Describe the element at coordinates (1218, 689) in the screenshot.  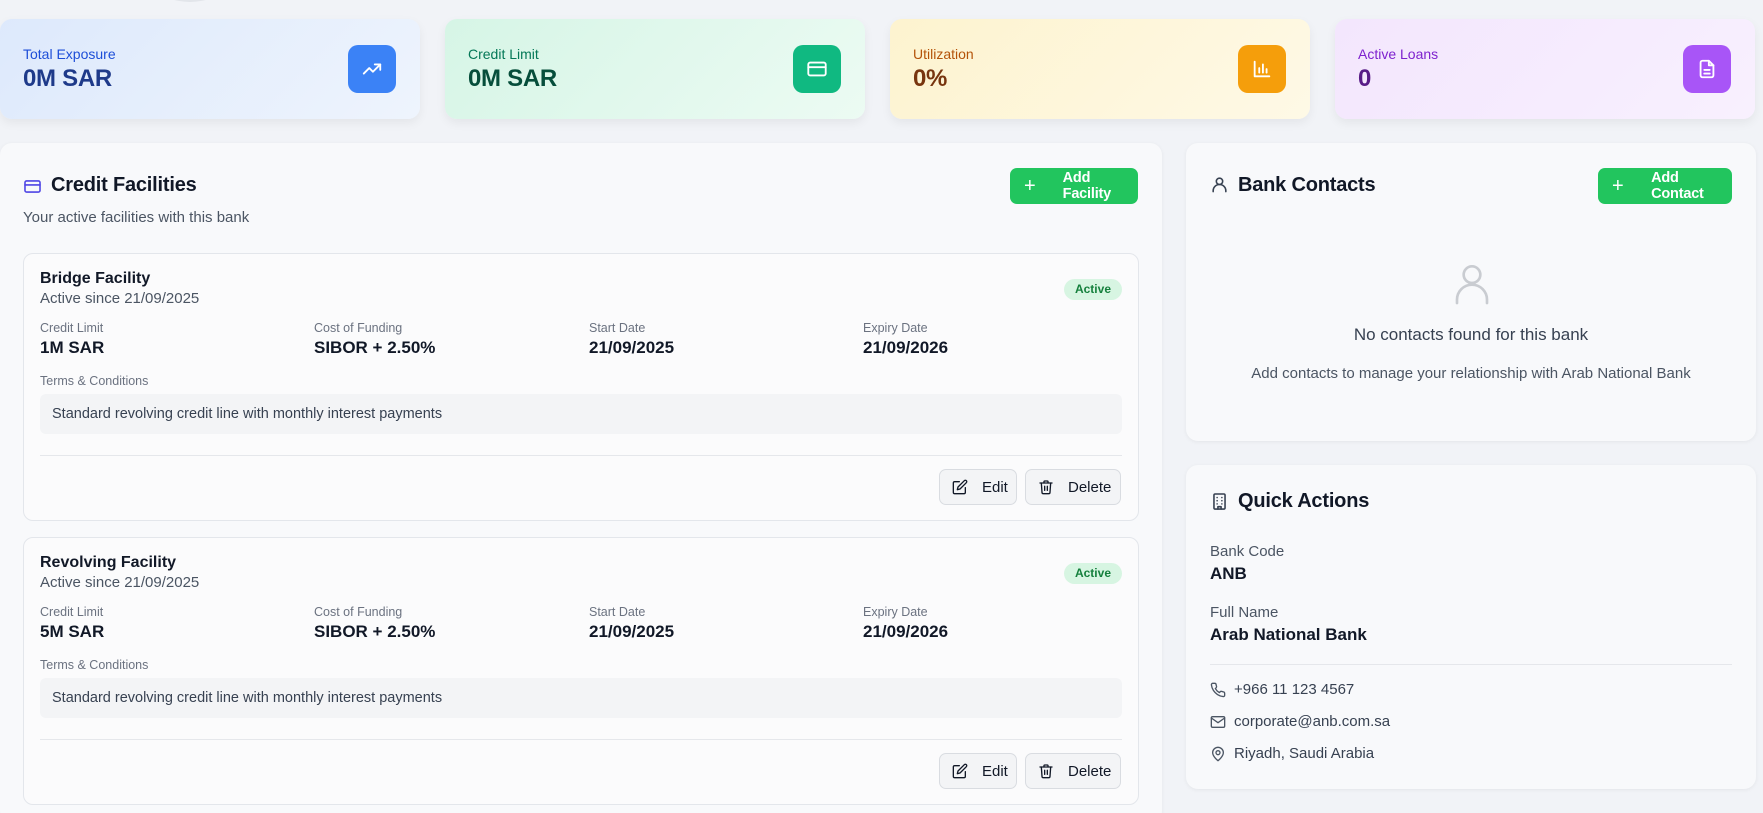
I see `phone-icon` at that location.